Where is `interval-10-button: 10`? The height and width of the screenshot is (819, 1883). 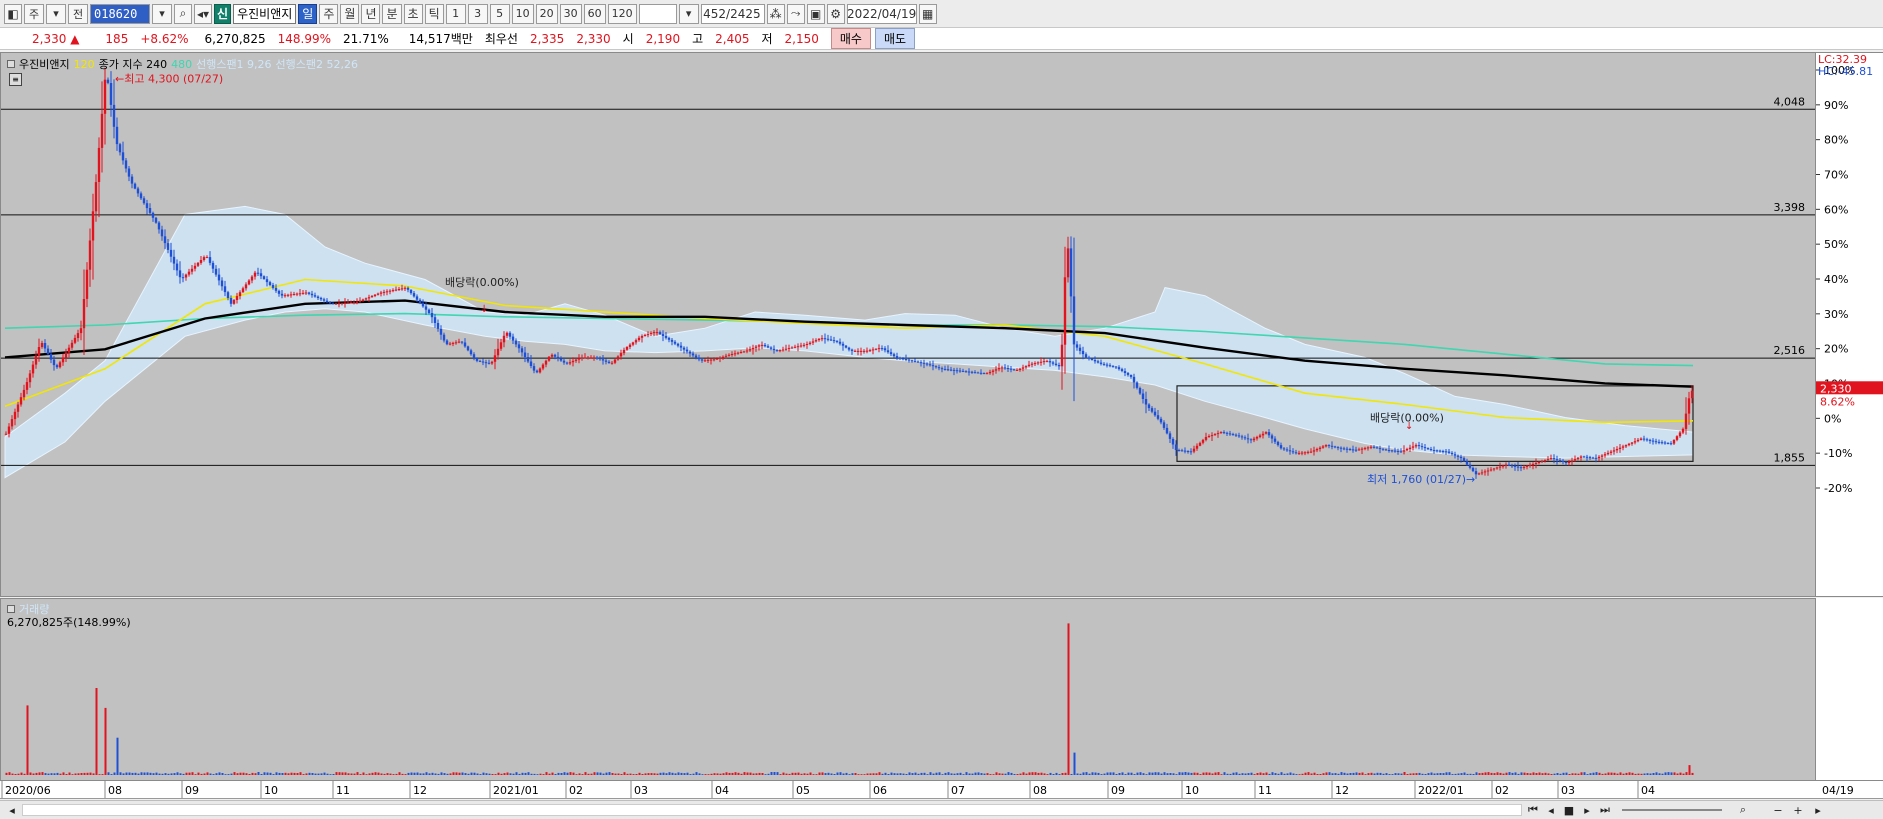 interval-10-button: 10 is located at coordinates (522, 13).